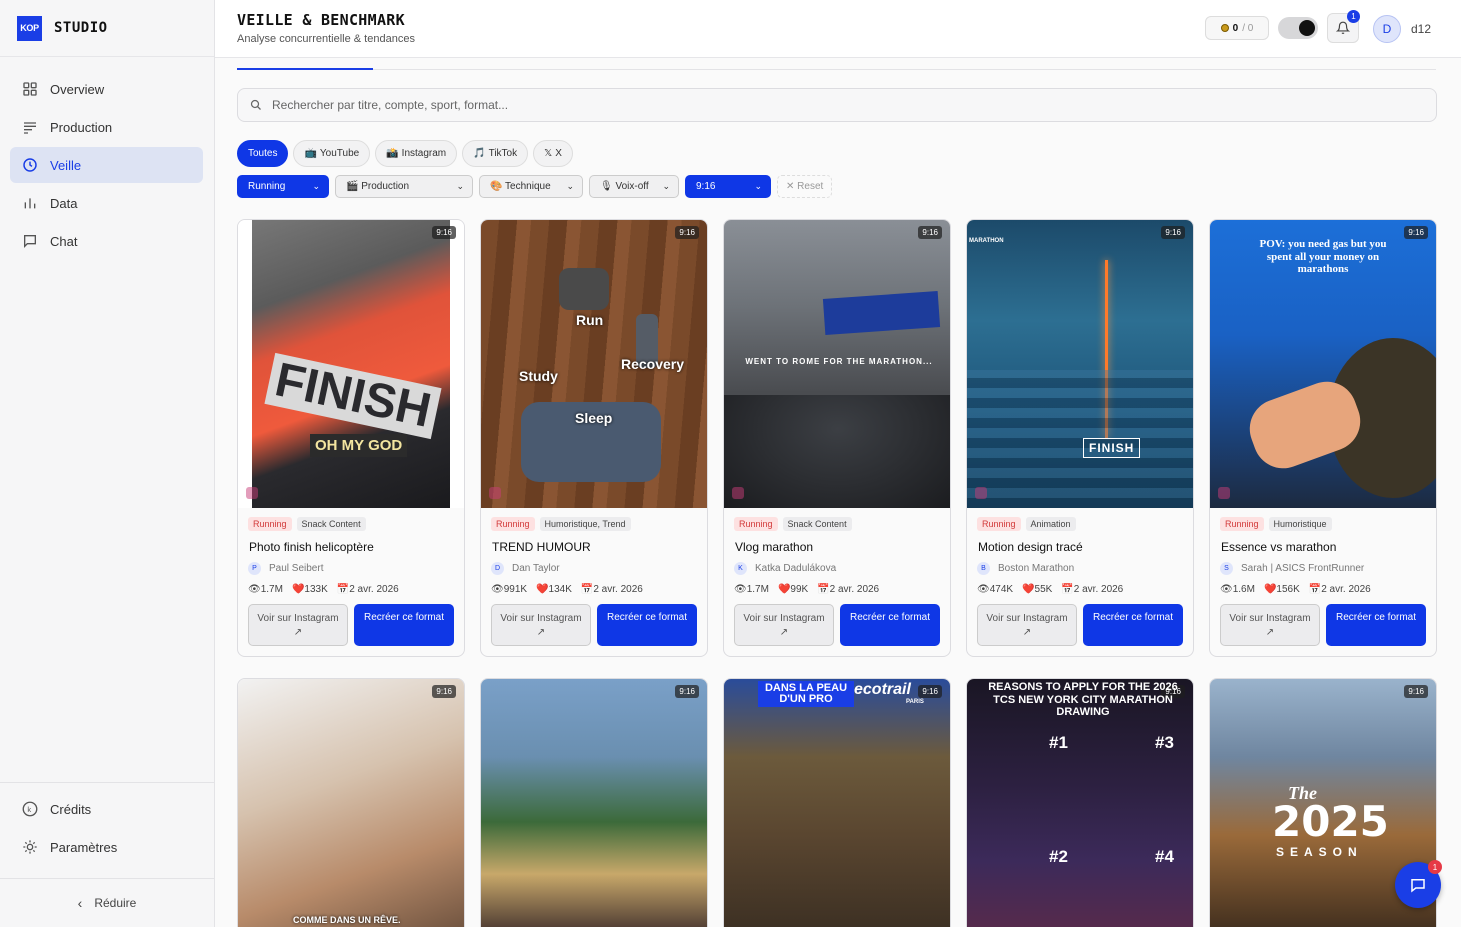 This screenshot has width=1461, height=927. I want to click on production-select: 🎬 Production ⌄, so click(404, 186).